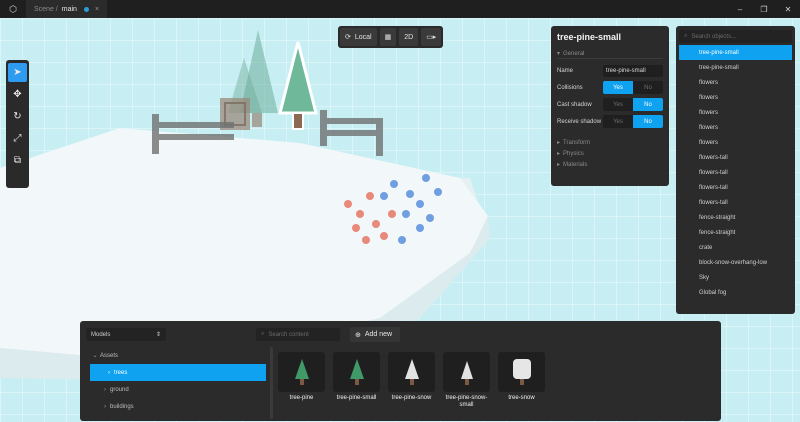 This screenshot has height=422, width=800. I want to click on close-window-button: ✕, so click(788, 9).